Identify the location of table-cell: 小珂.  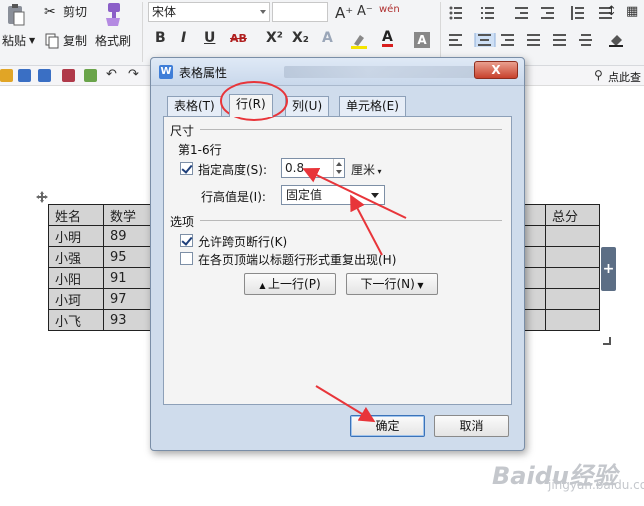
(76, 299).